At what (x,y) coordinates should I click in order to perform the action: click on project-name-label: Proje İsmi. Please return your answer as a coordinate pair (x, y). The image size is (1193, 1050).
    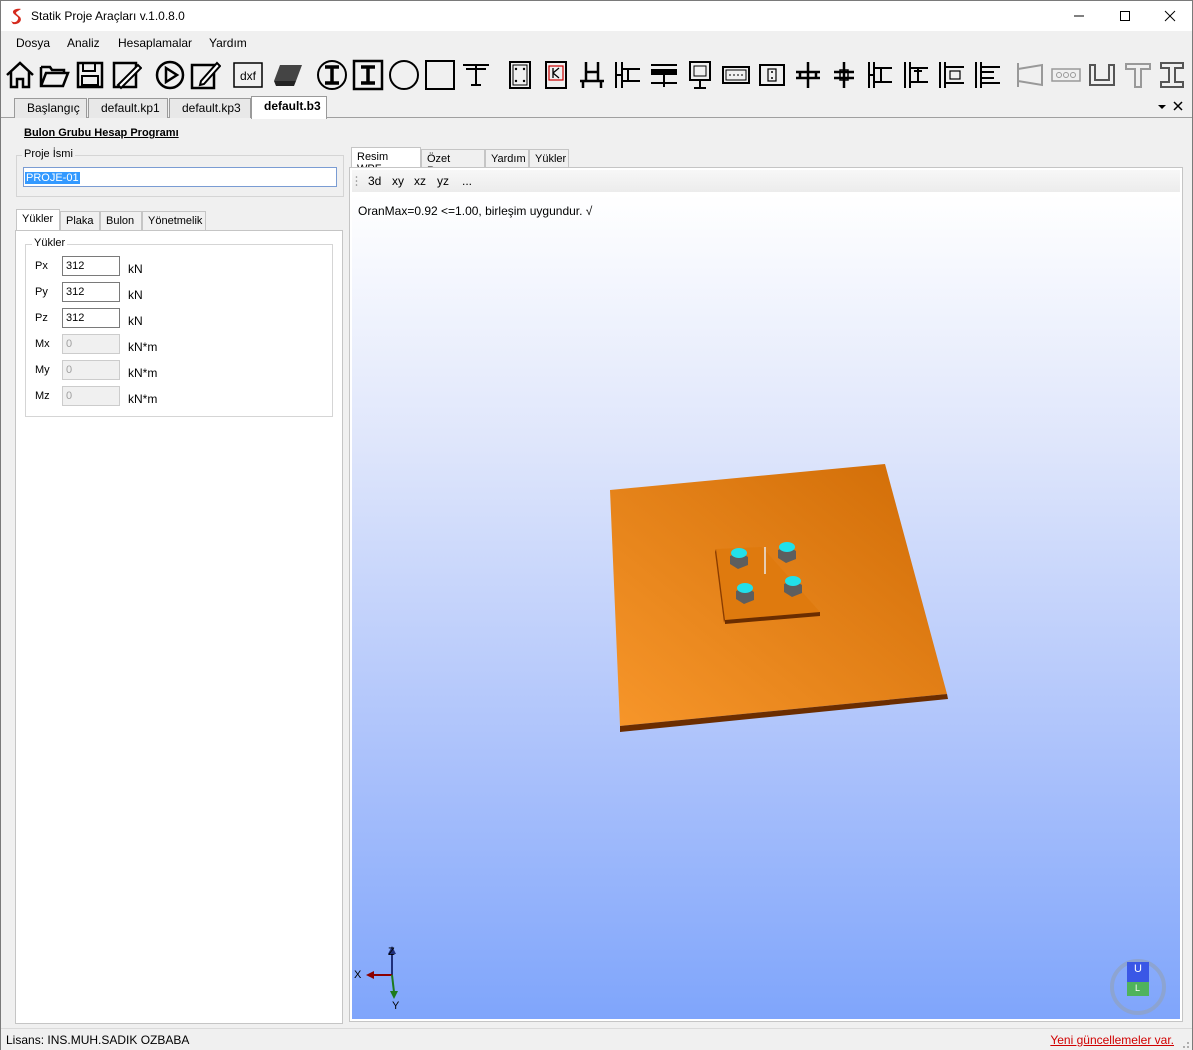
    Looking at the image, I should click on (48, 154).